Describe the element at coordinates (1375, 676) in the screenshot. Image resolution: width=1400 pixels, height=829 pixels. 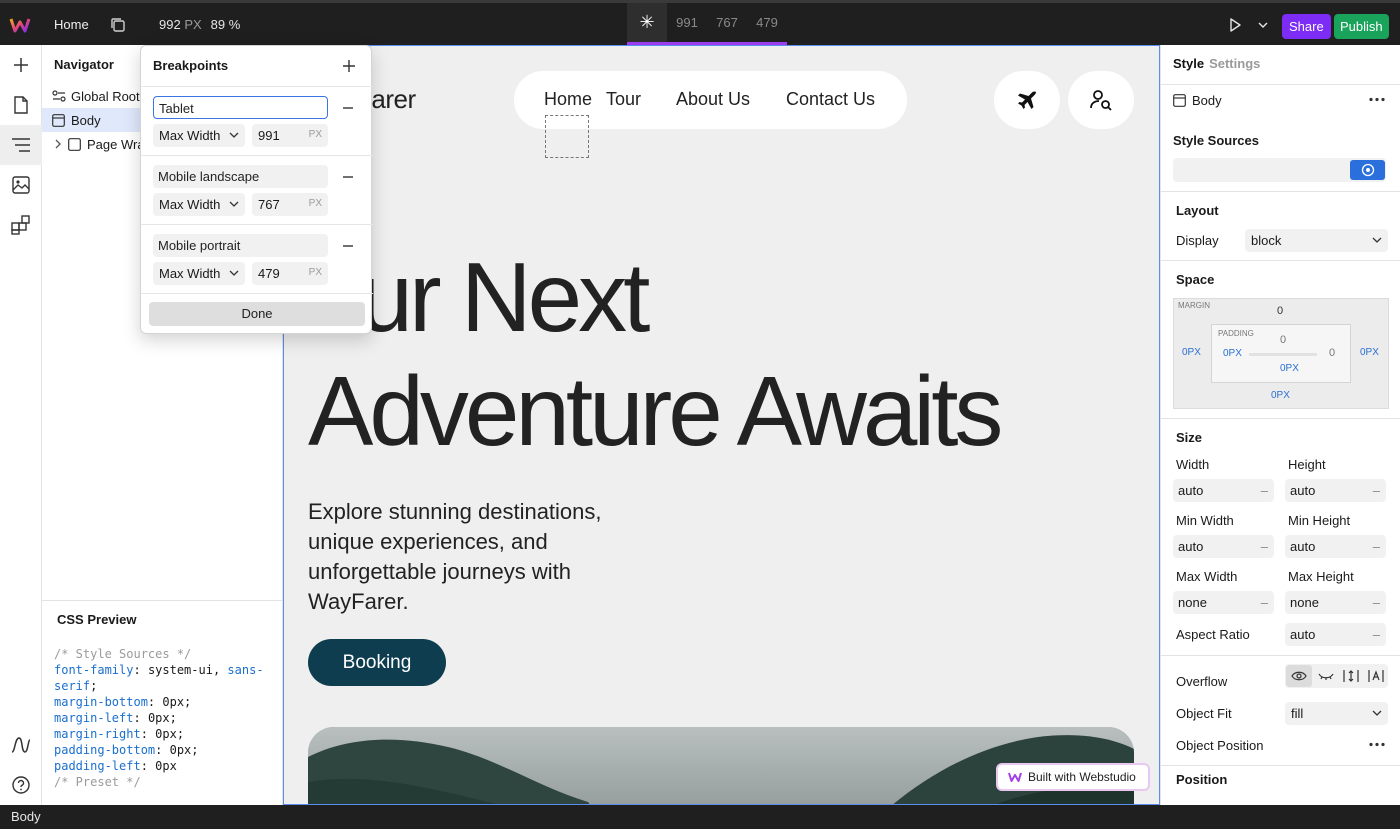
I see `overflow-auto-icon` at that location.